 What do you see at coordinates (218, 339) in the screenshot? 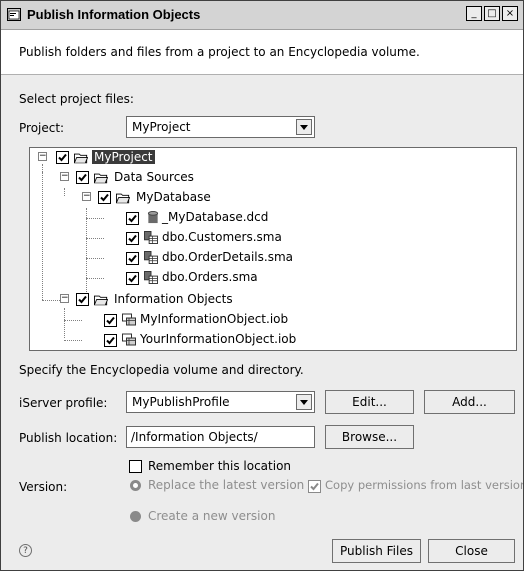
I see `your-iob-label: YourInformationObject.iob` at bounding box center [218, 339].